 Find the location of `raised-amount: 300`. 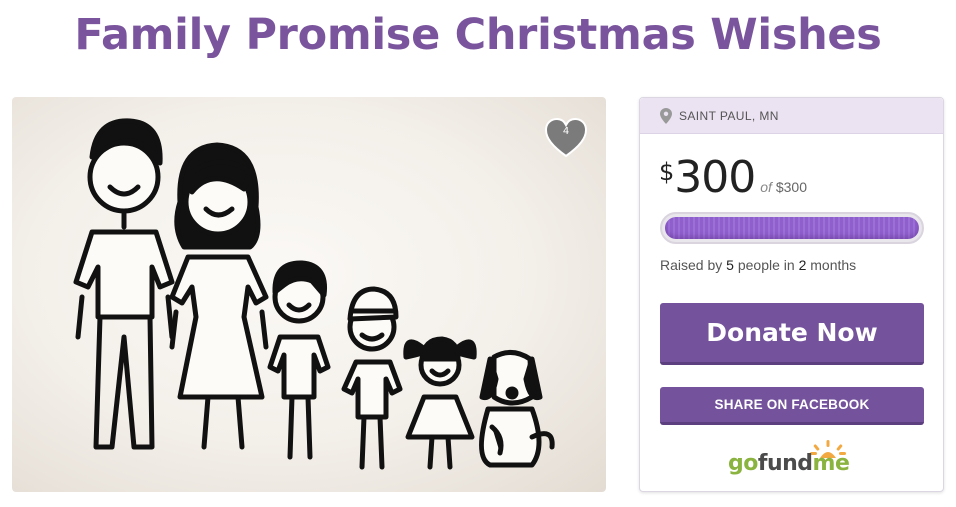

raised-amount: 300 is located at coordinates (715, 177).